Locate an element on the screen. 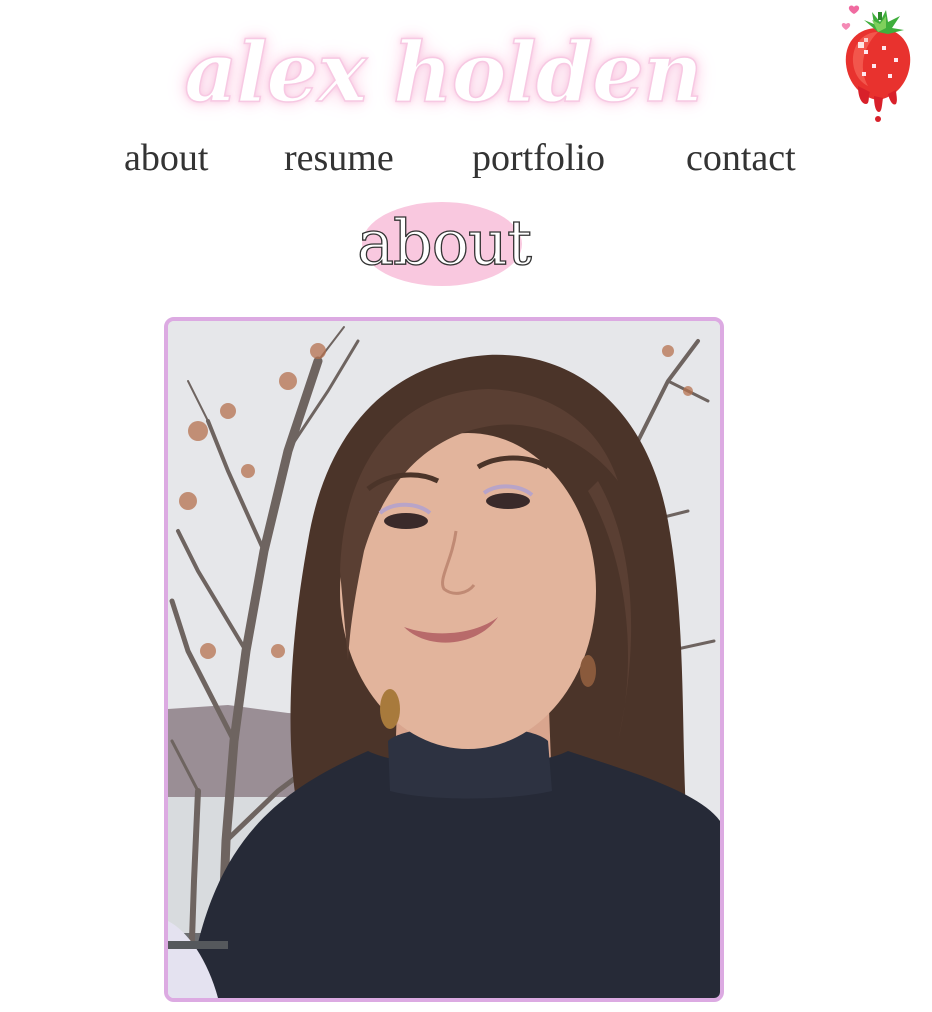  section-heading-block: about is located at coordinates (444, 243).